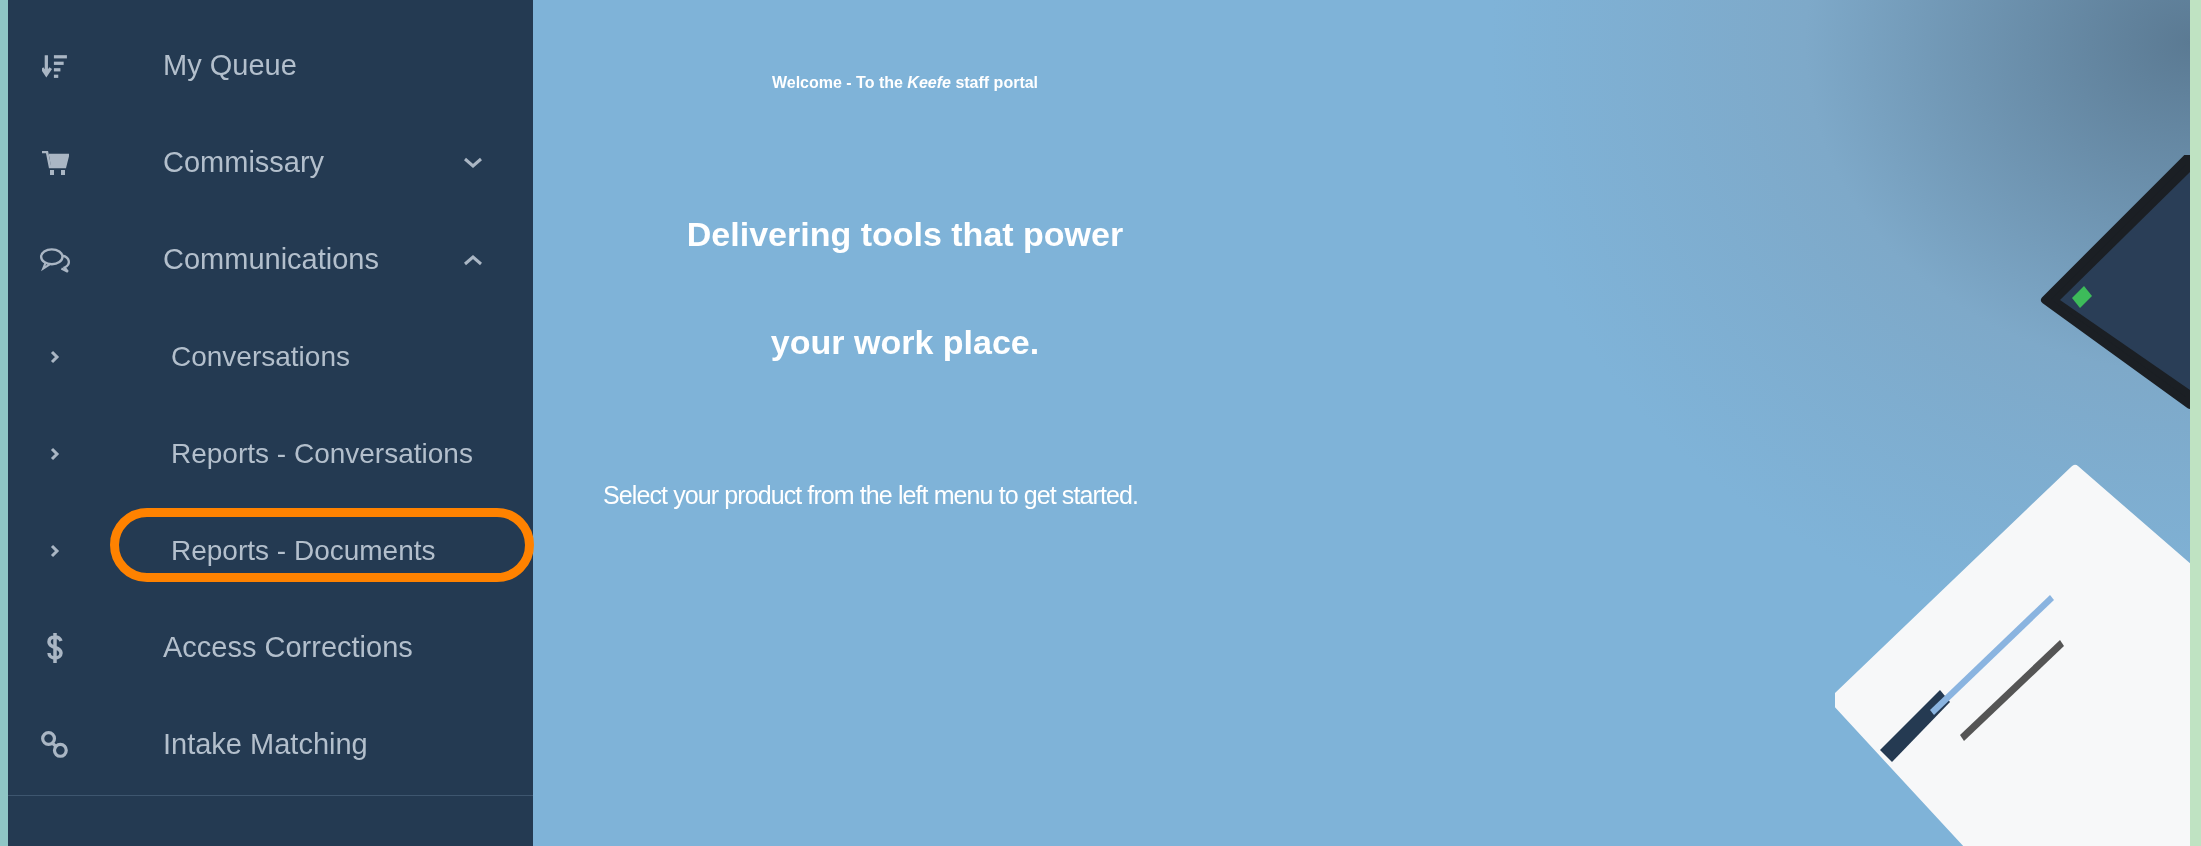  Describe the element at coordinates (55, 744) in the screenshot. I see `link-icon` at that location.